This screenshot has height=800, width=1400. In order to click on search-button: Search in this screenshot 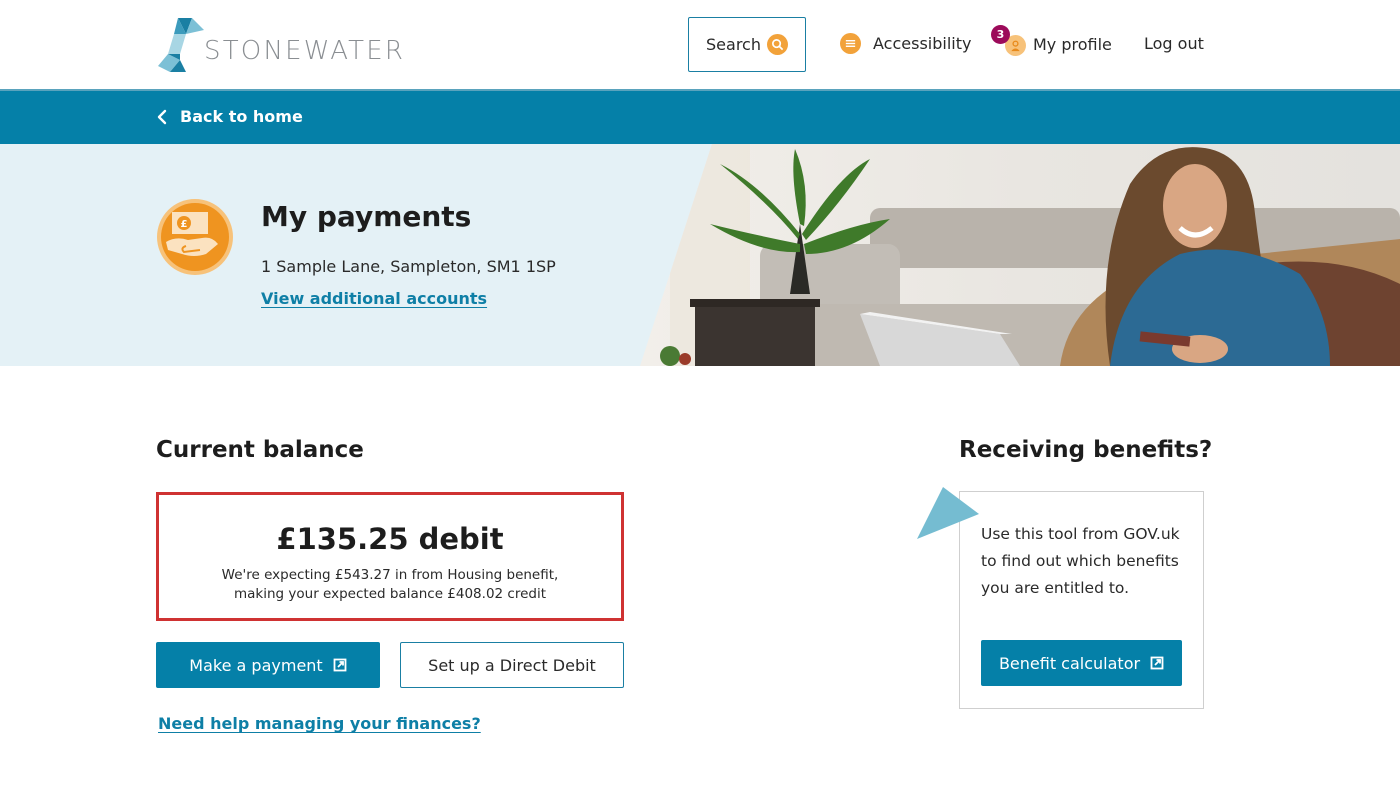, I will do `click(747, 44)`.